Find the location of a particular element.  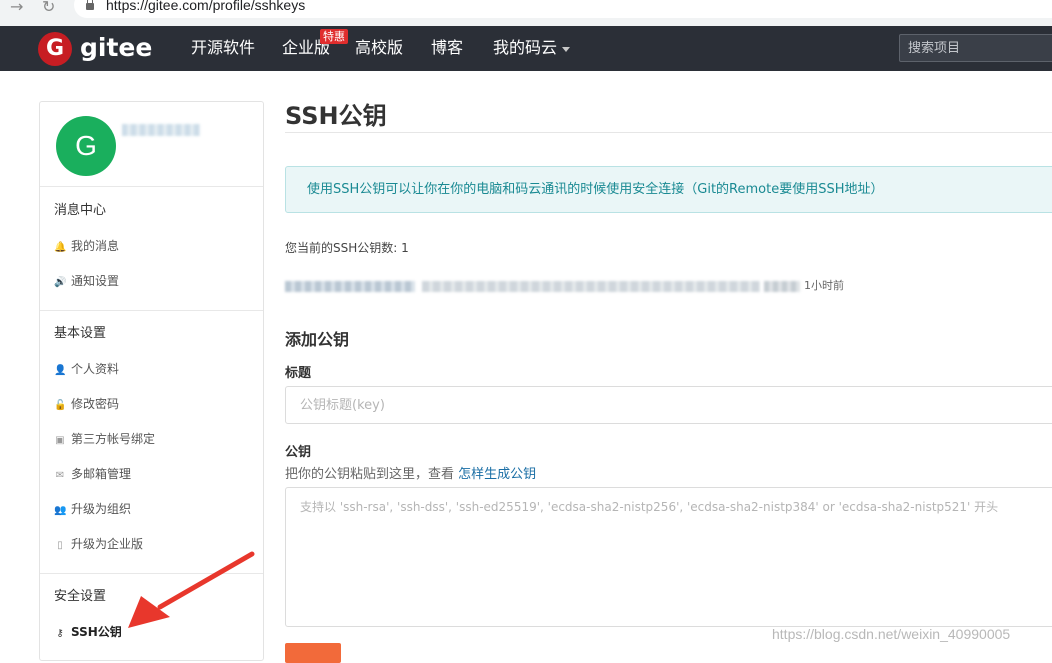

username-redacted is located at coordinates (161, 130).